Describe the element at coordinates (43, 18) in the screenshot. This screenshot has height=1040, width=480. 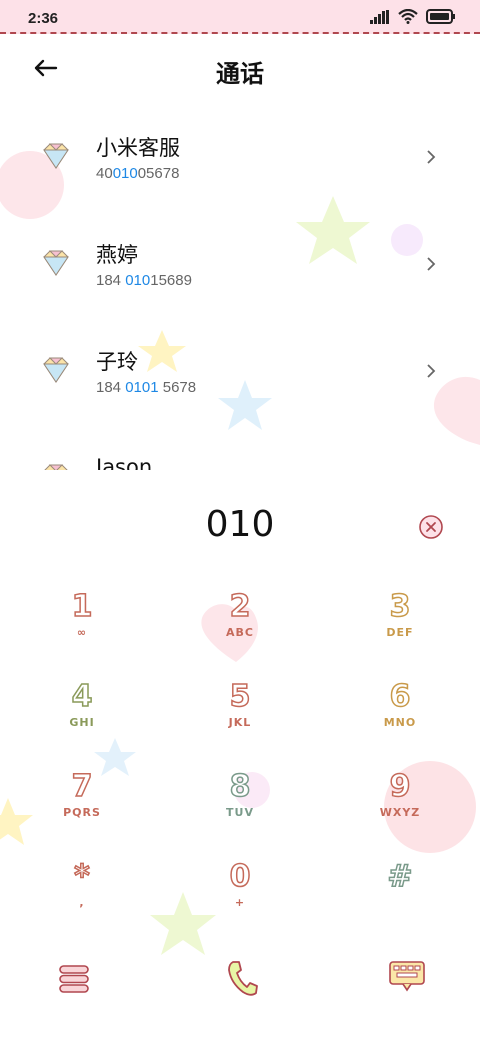
I see `status-time: 2:36` at that location.